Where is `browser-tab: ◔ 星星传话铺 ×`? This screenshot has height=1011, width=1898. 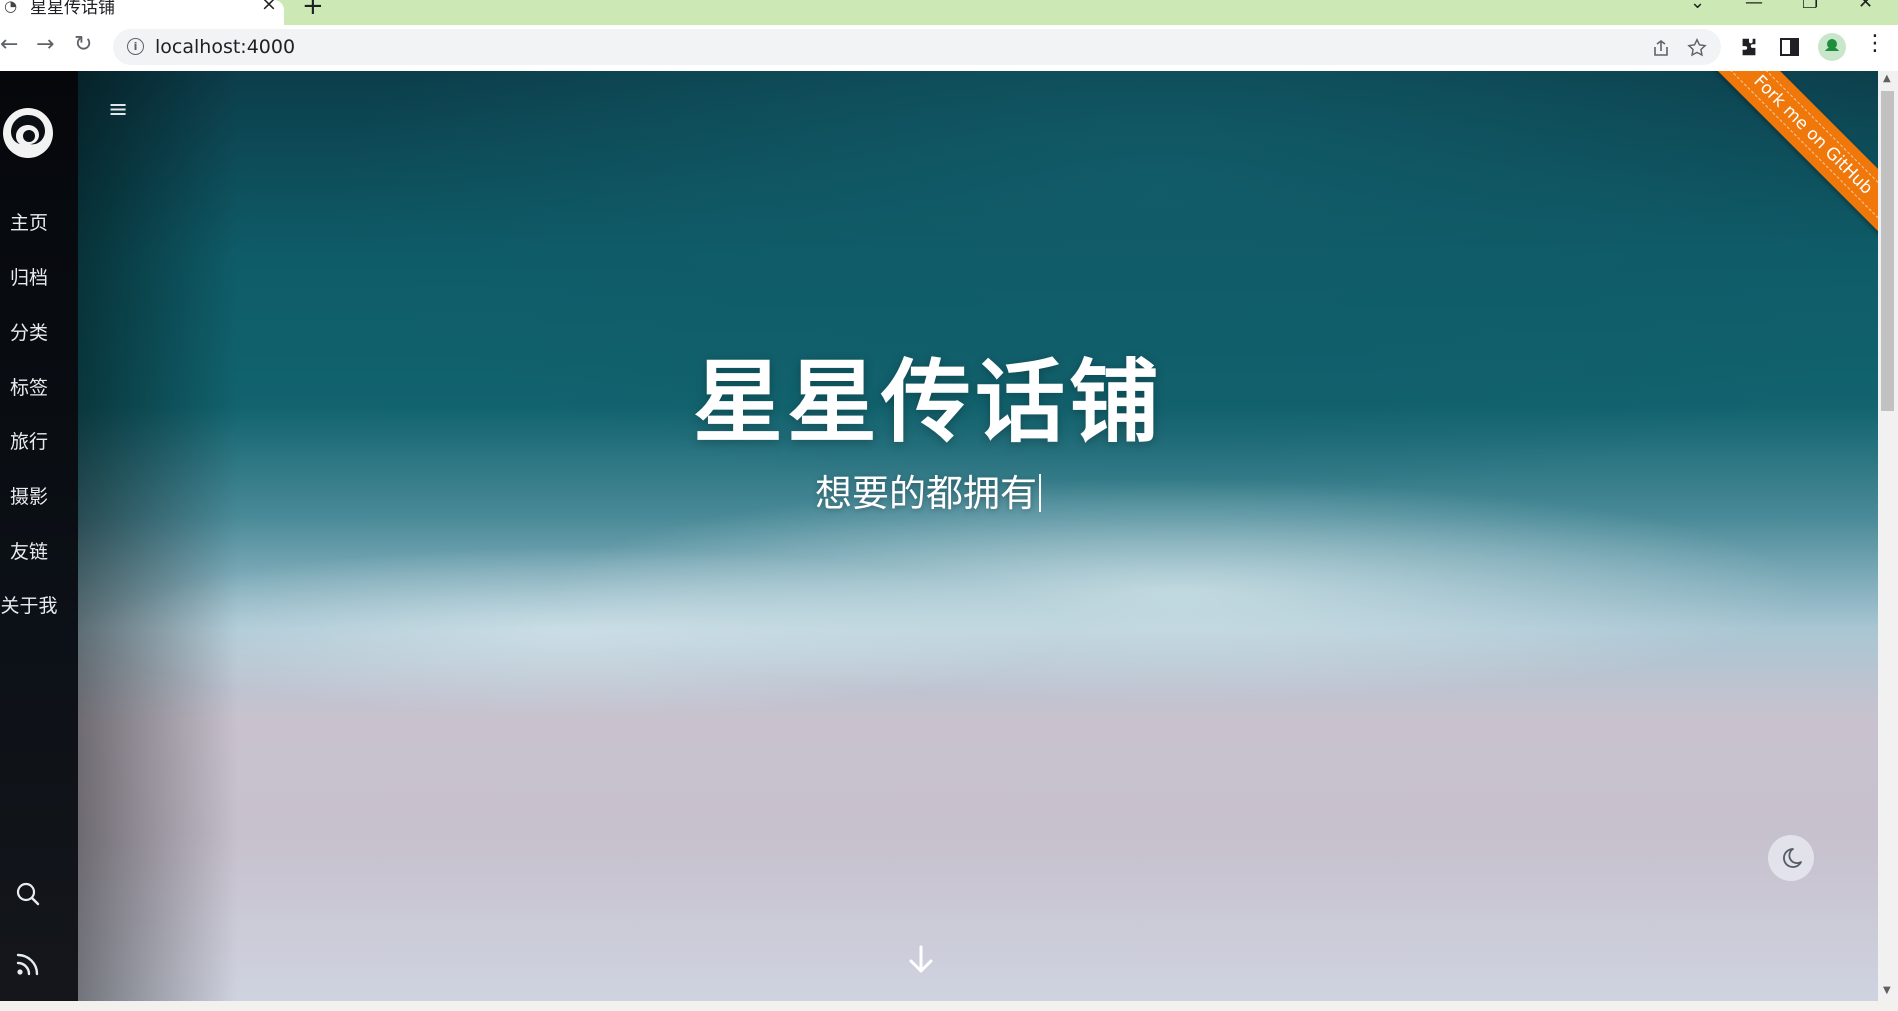 browser-tab: ◔ 星星传话铺 × is located at coordinates (142, 12).